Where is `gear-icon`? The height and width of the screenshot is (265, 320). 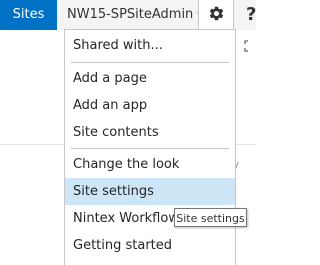
gear-icon is located at coordinates (216, 13).